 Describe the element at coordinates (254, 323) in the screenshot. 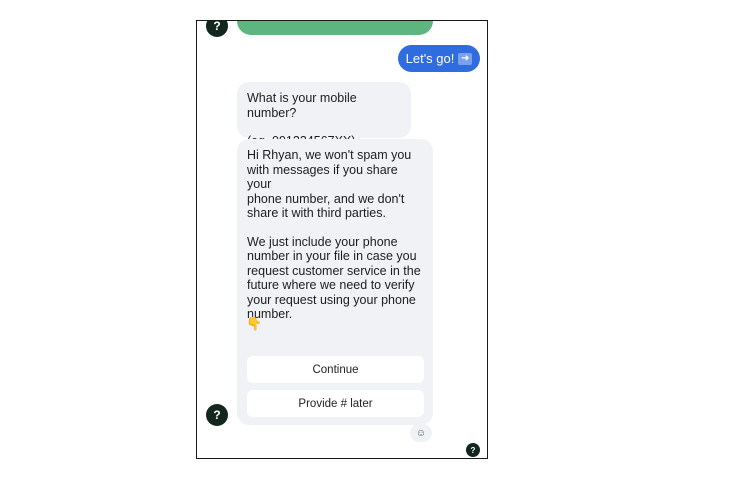

I see `pointing-down-icon: 👇` at that location.